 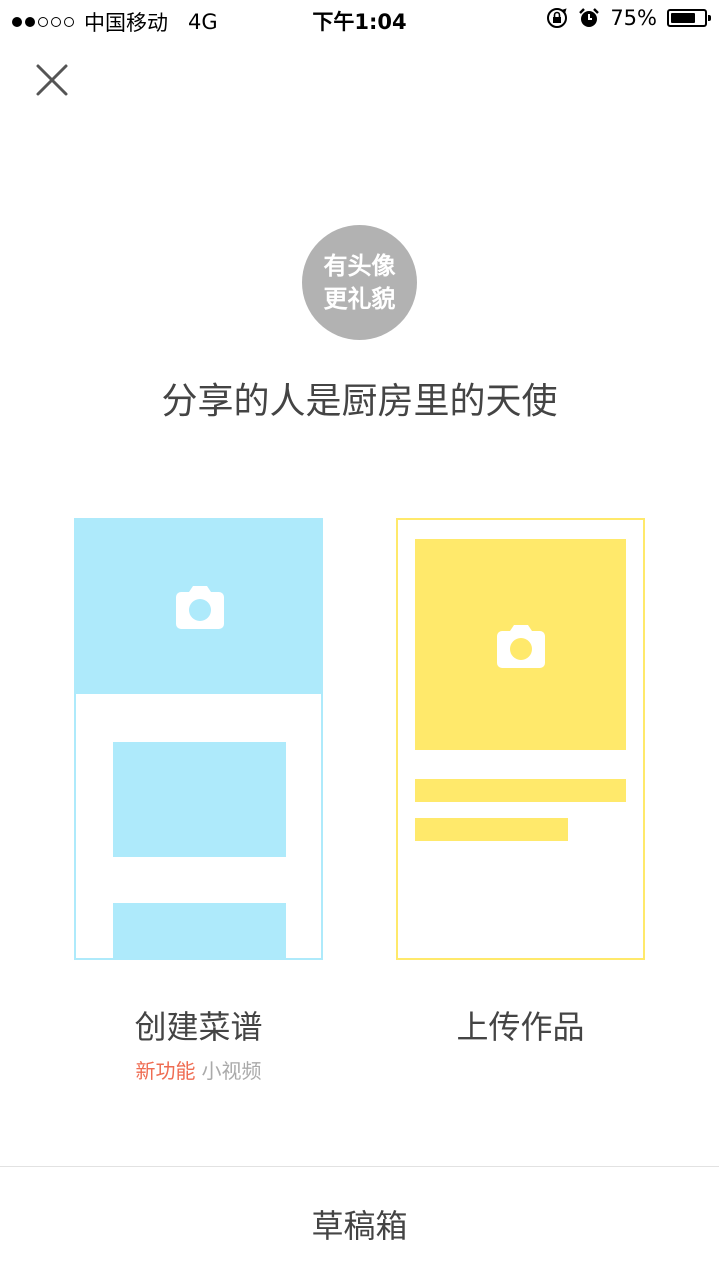 What do you see at coordinates (359, 1223) in the screenshot?
I see `drafts-button: 草稿箱` at bounding box center [359, 1223].